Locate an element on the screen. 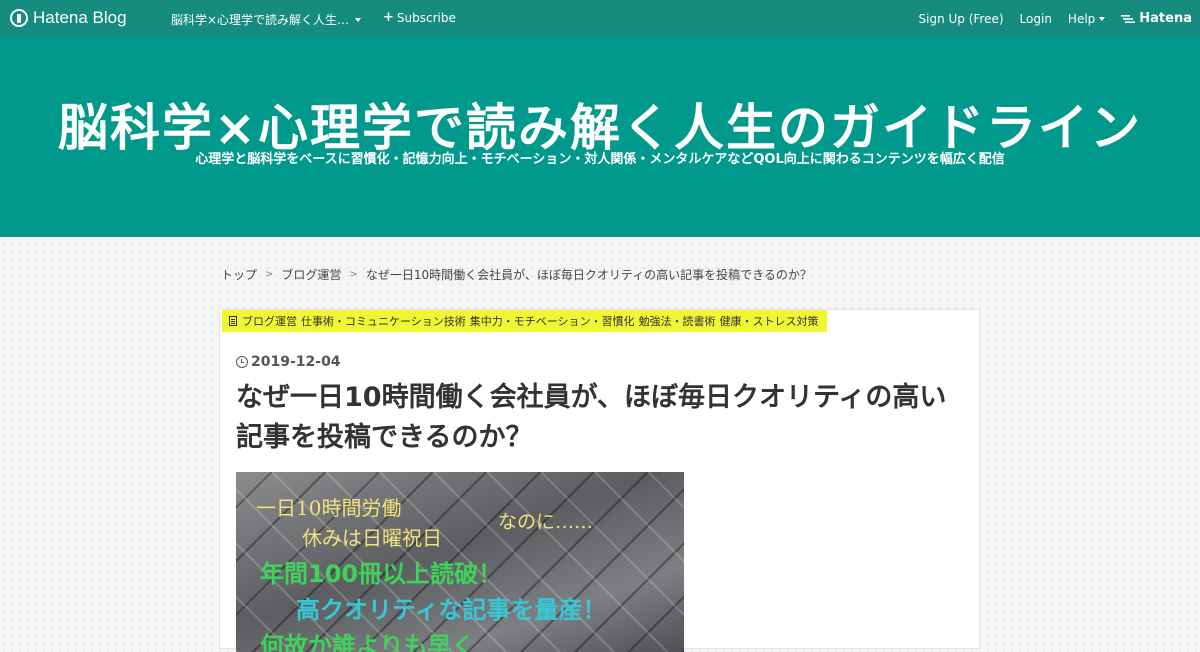 The width and height of the screenshot is (1200, 652). blog-title: 脳科学×心理学で読み解く人生のガイドライン is located at coordinates (600, 128).